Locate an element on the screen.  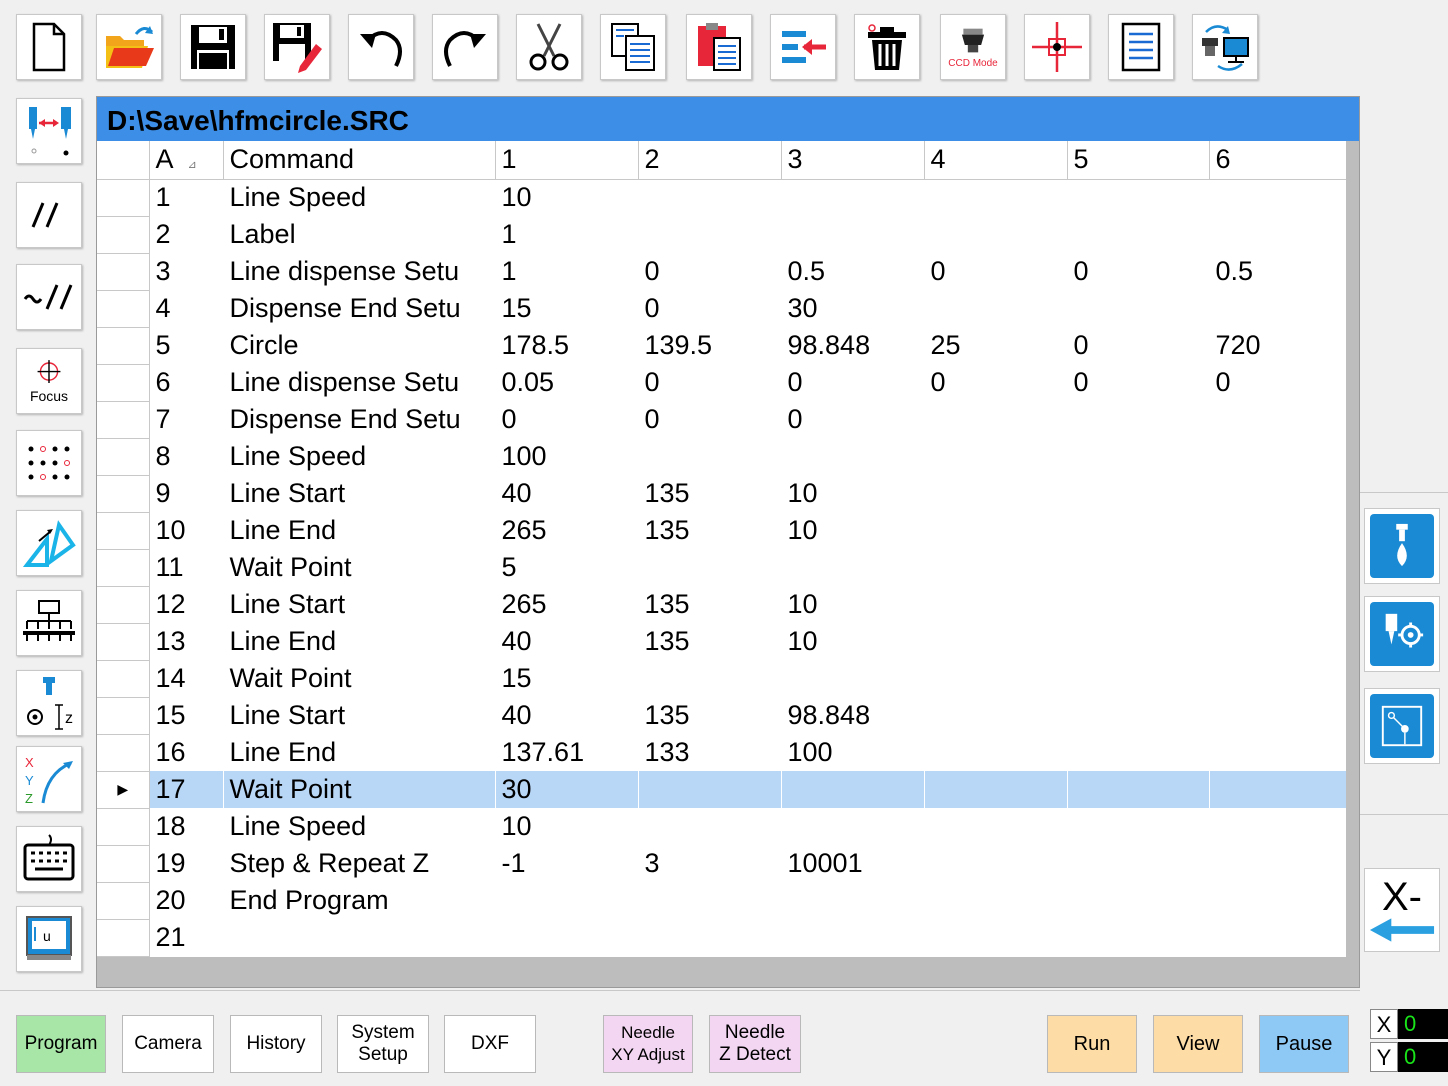
command-cell: Dispense End Setu is located at coordinates (359, 419).